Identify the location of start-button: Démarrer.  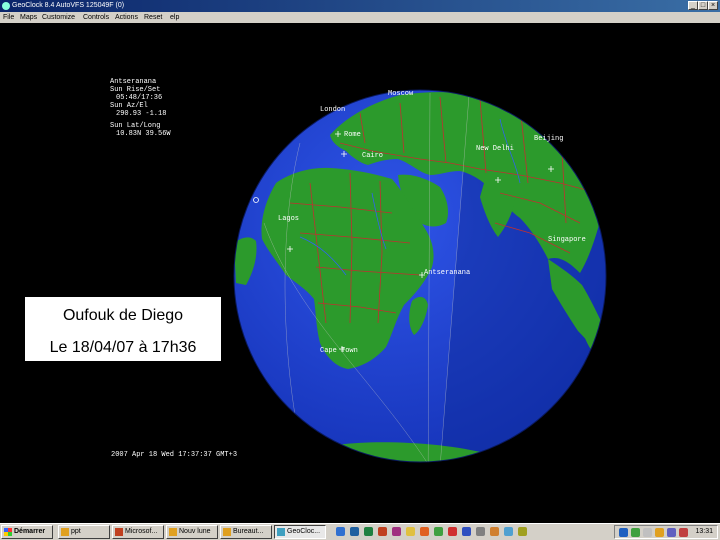
(27, 532).